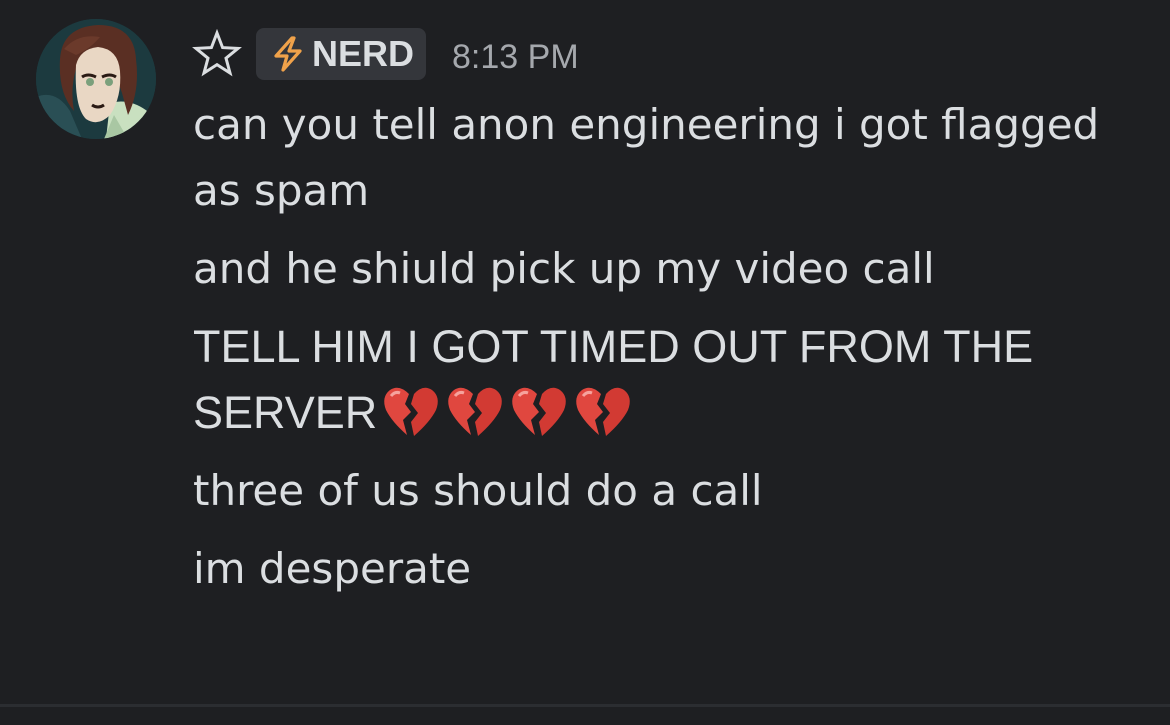  Describe the element at coordinates (515, 54) in the screenshot. I see `message-timestamp: 8:13 PM` at that location.